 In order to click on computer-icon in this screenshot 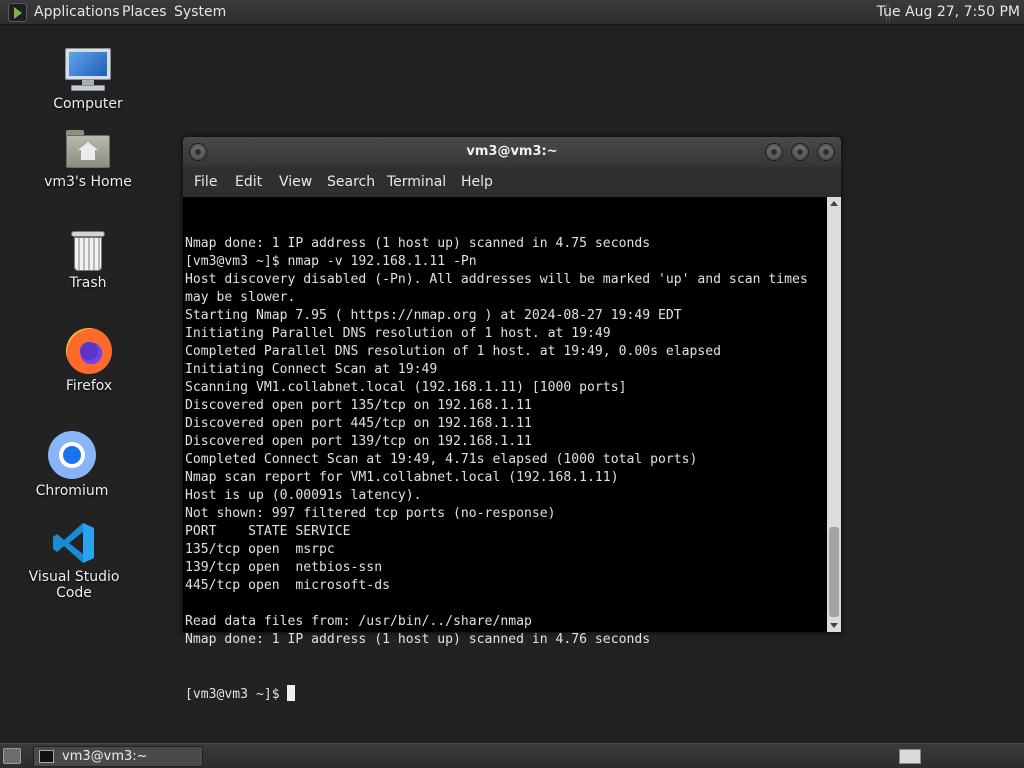, I will do `click(88, 69)`.